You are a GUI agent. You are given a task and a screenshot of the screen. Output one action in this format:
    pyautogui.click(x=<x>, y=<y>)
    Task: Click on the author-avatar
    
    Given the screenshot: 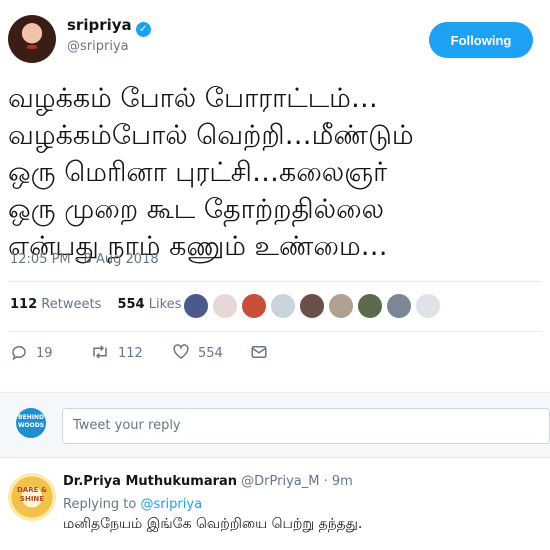 What is the action you would take?
    pyautogui.click(x=32, y=39)
    